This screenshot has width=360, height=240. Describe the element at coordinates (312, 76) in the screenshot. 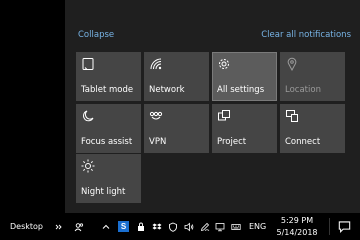

I see `location-tile: Location` at that location.